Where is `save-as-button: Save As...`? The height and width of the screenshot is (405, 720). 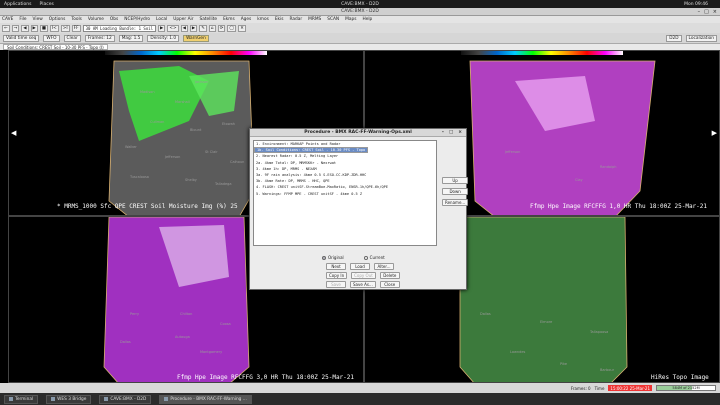
save-as-button: Save As... is located at coordinates (363, 284).